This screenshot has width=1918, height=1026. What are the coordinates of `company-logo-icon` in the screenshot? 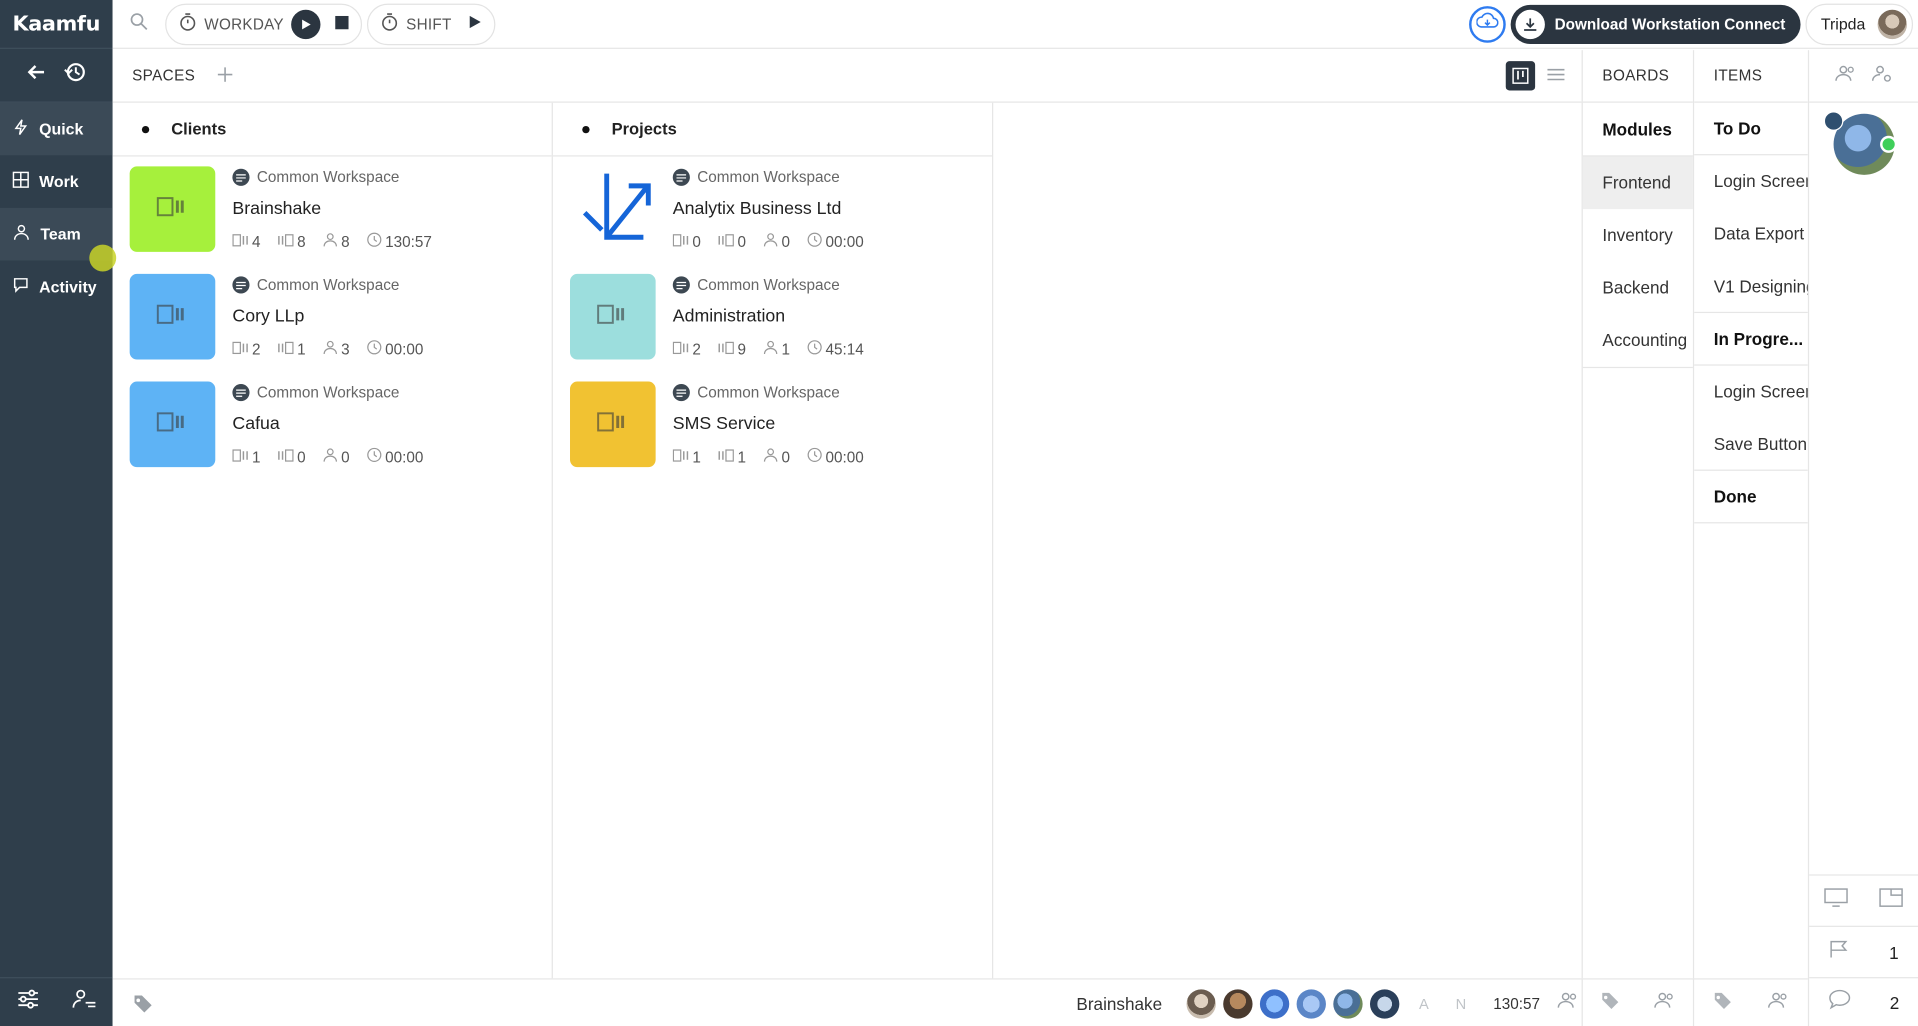 It's located at (613, 209).